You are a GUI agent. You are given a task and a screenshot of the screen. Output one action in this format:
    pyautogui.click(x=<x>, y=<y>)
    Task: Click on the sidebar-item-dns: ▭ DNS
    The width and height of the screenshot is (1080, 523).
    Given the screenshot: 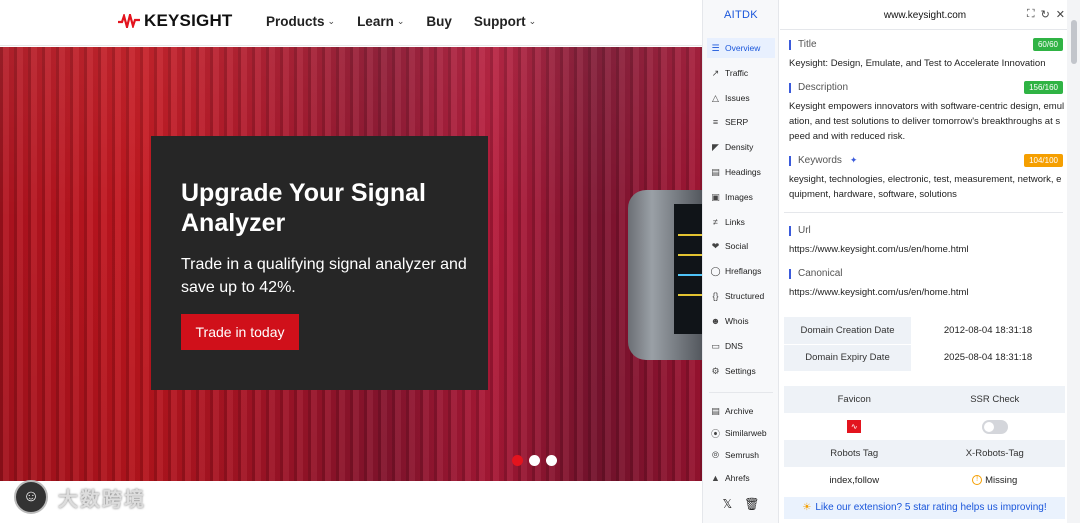 What is the action you would take?
    pyautogui.click(x=741, y=346)
    